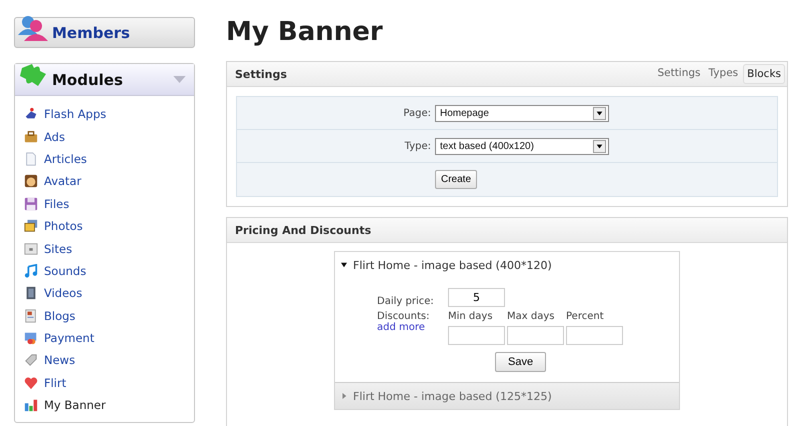 The height and width of the screenshot is (426, 800). What do you see at coordinates (452, 396) in the screenshot?
I see `accordion-title: Flirt Home - image based (125*125)` at bounding box center [452, 396].